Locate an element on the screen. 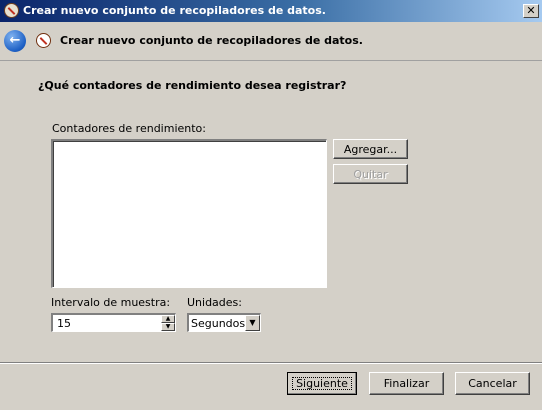  units-selected-value: Segundos is located at coordinates (218, 323).